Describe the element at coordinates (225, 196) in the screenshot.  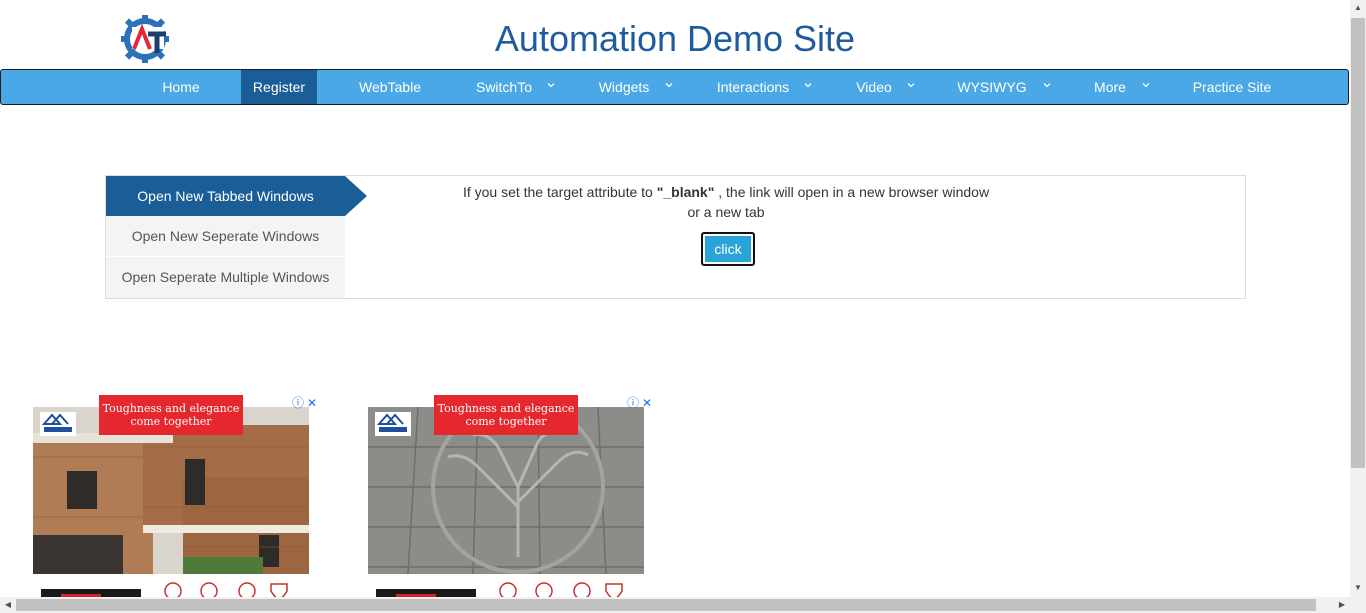
I see `tab-open-new-tabbed-windows: Open New Tabbed Windows` at that location.